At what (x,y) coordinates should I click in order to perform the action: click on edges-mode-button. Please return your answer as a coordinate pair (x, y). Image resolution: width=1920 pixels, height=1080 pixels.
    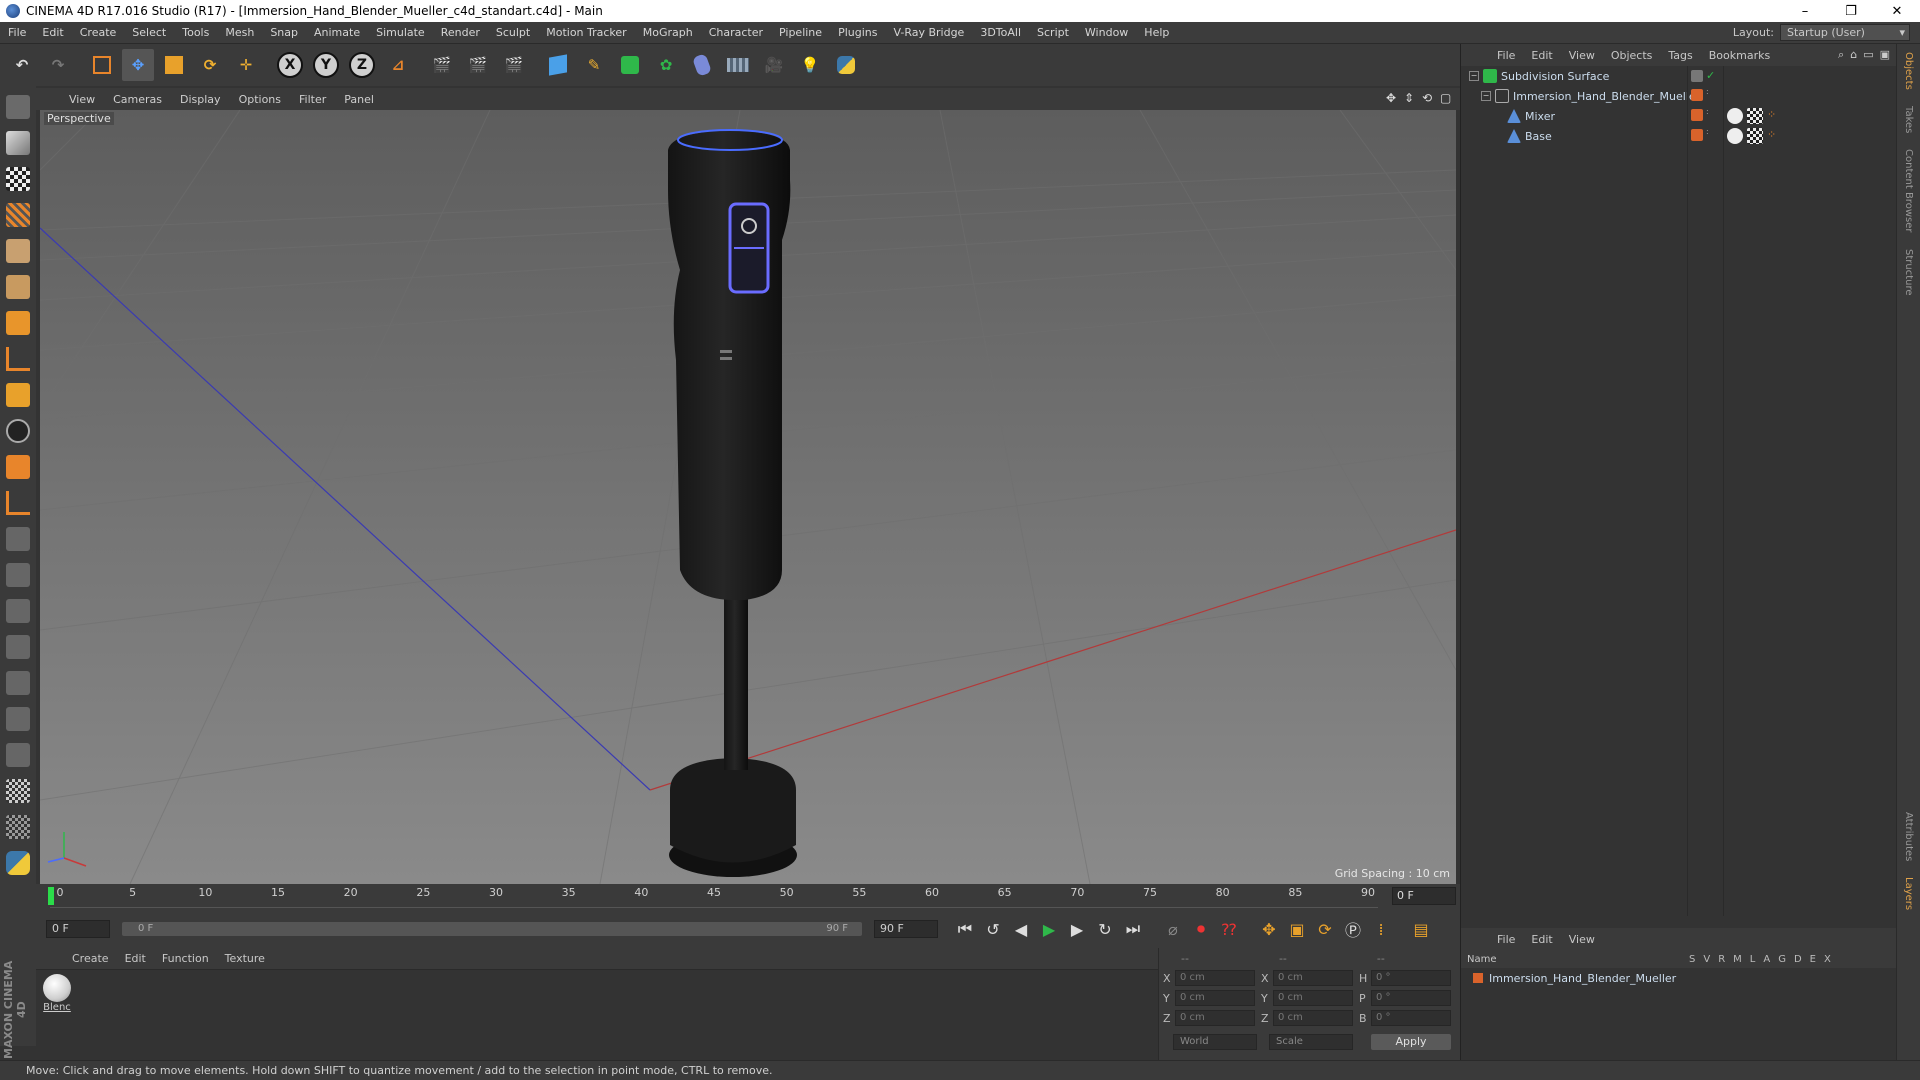
    Looking at the image, I should click on (18, 287).